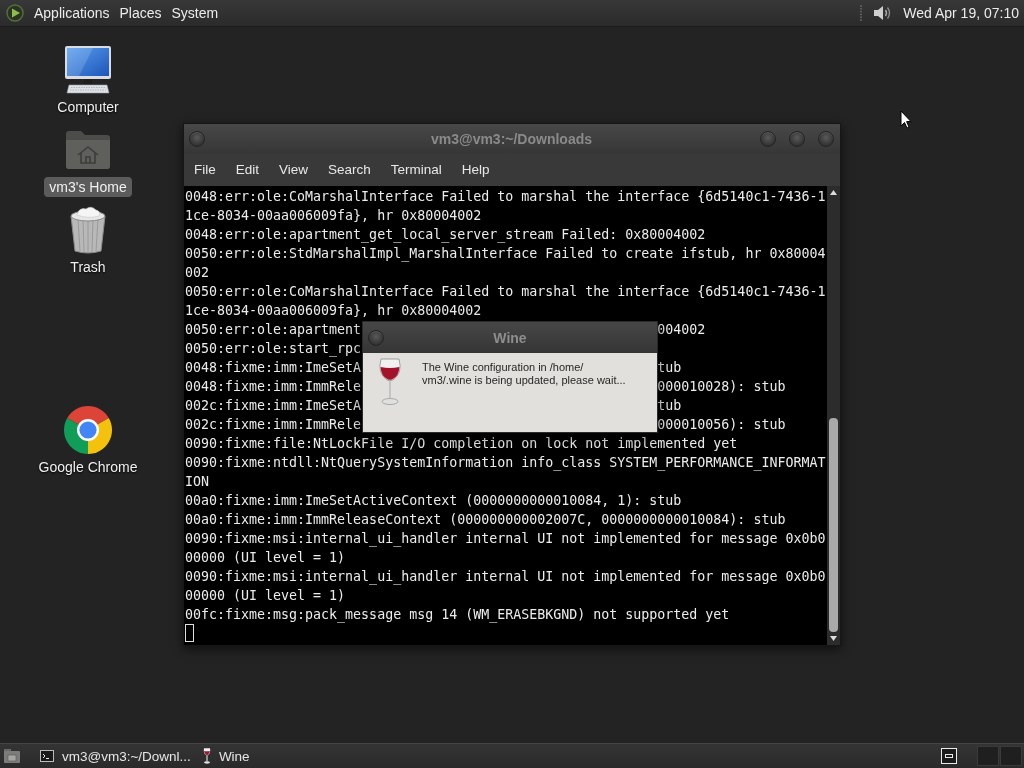  Describe the element at coordinates (485, 519) in the screenshot. I see `terminal-line: 00a0:fixme:imm:ImmReleaseContext (000000000002007C, 0000000000010084): stub` at that location.